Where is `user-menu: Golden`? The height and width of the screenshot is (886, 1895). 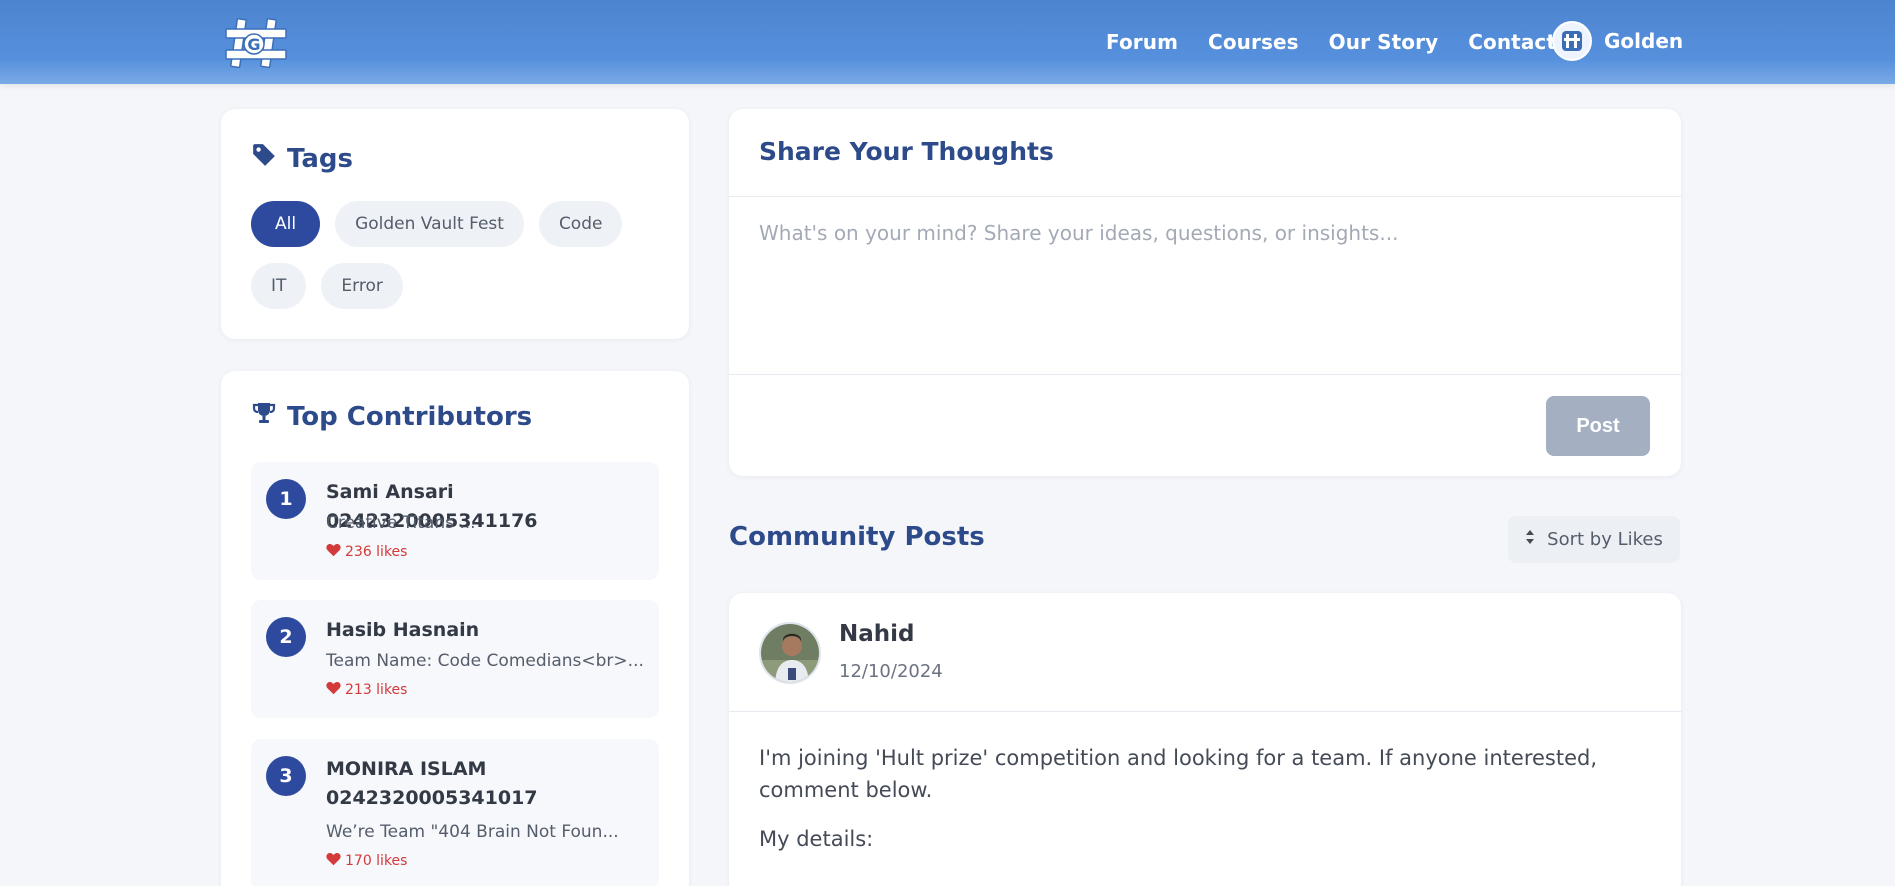
user-menu: Golden is located at coordinates (1617, 41).